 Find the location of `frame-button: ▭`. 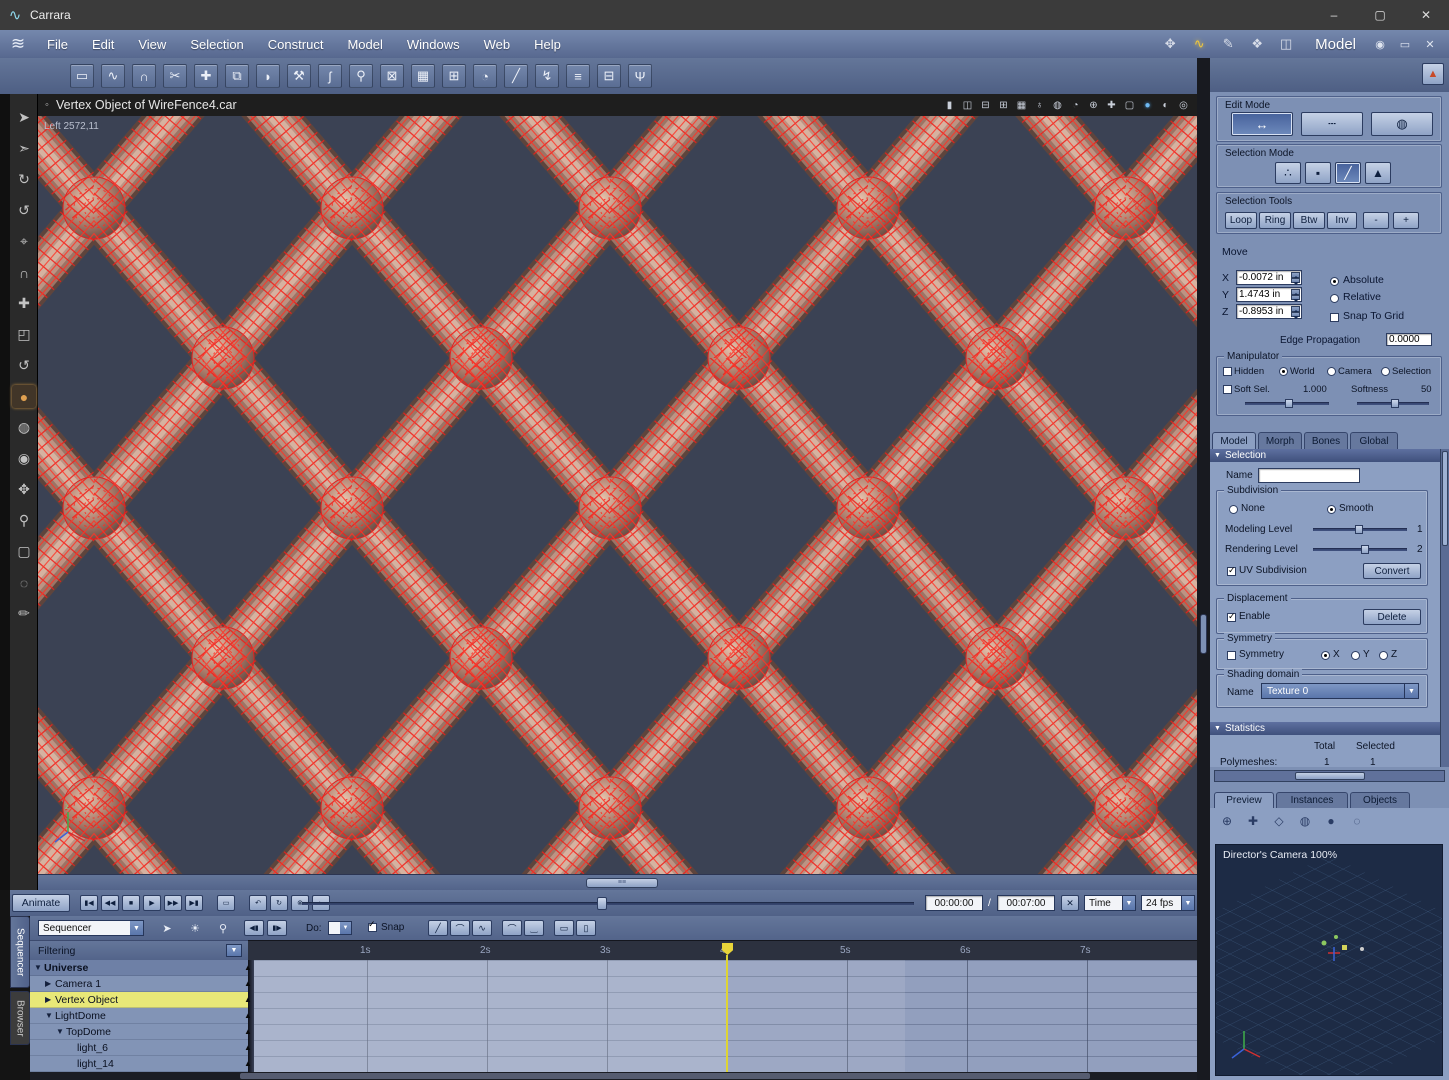

frame-button: ▭ is located at coordinates (226, 903).